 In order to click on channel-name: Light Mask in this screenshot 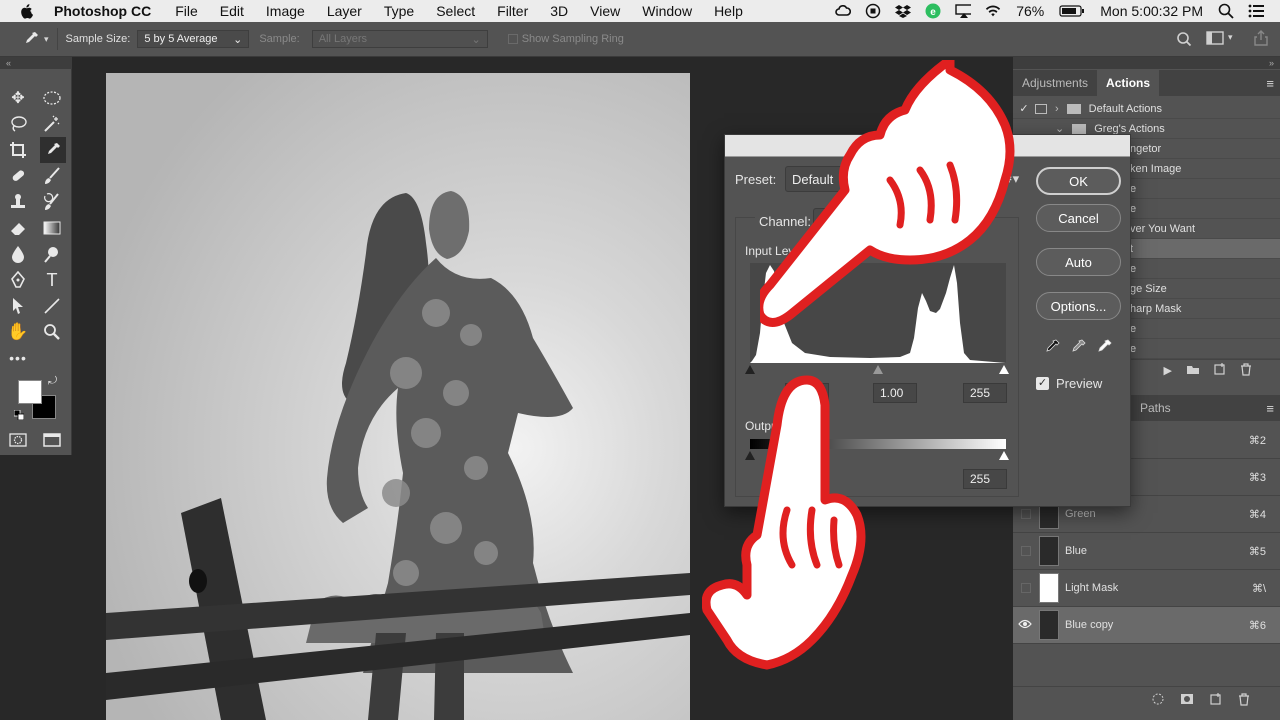, I will do `click(1092, 588)`.